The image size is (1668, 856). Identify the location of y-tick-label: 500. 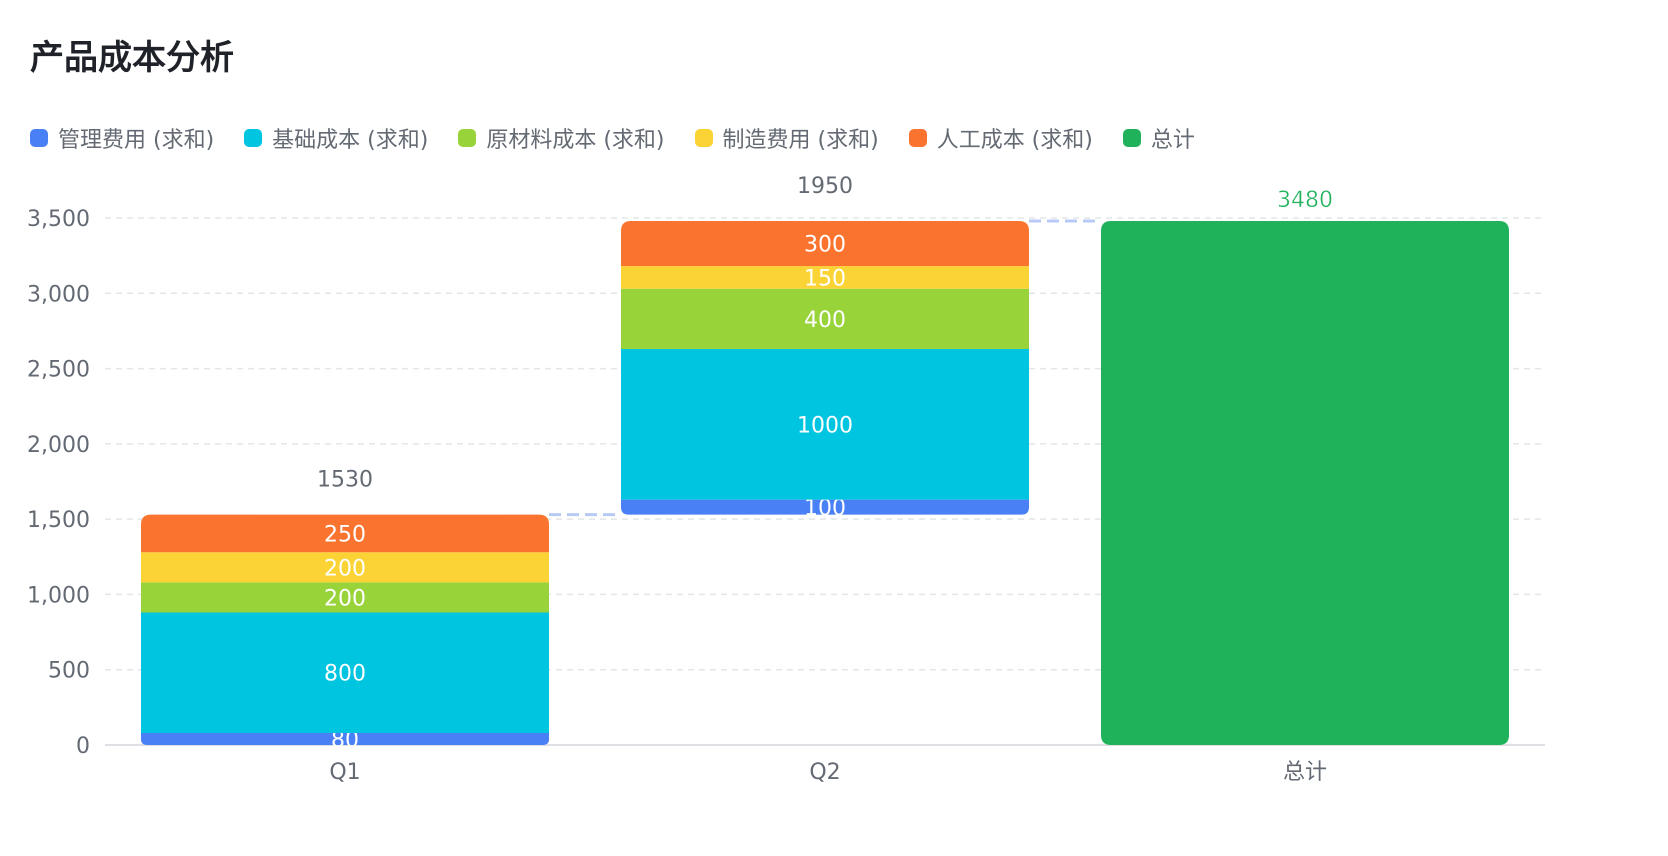
(69, 671).